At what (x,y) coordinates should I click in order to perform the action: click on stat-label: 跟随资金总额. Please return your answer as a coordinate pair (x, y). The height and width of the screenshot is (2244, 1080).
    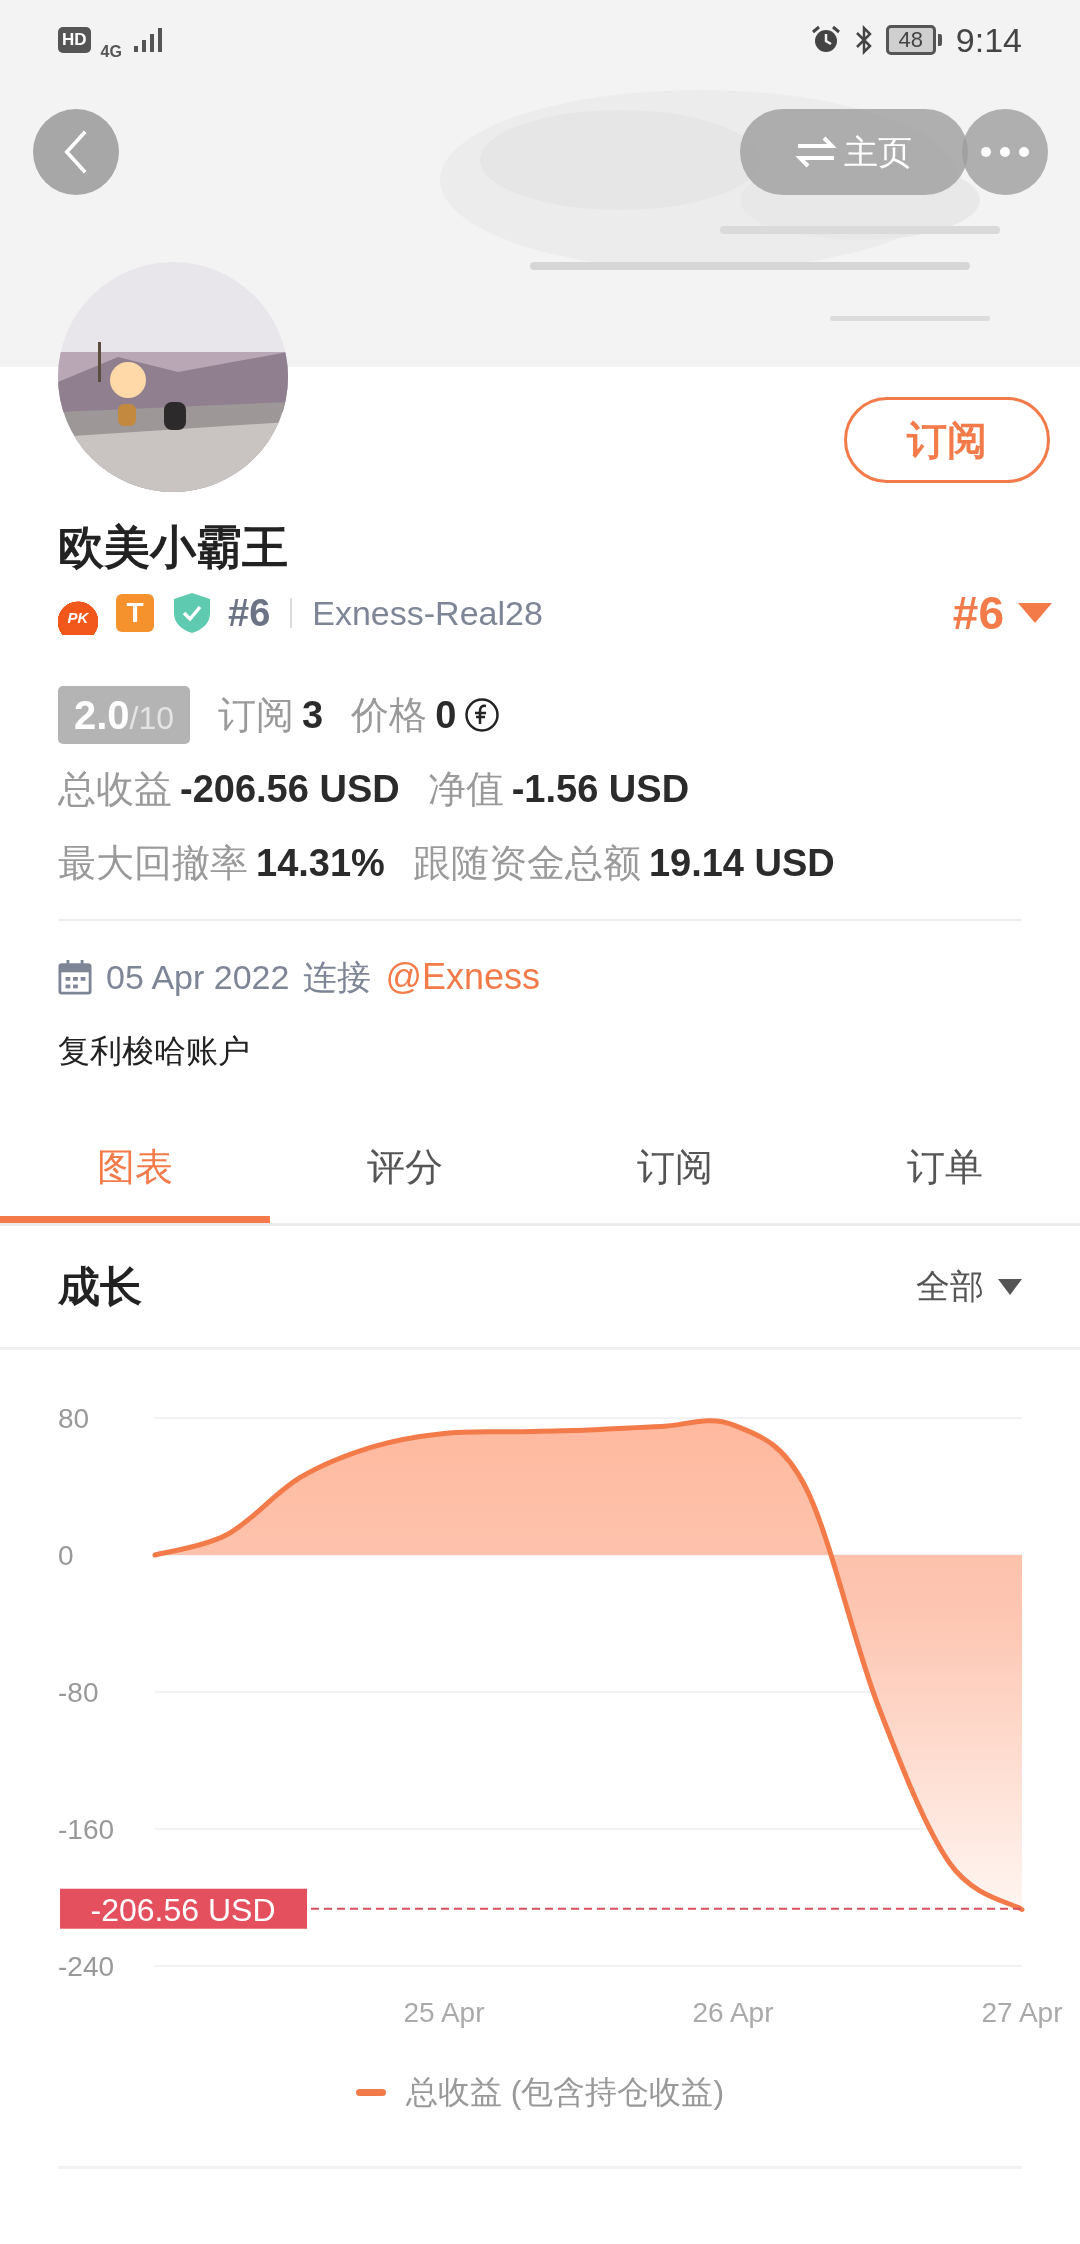
    Looking at the image, I should click on (526, 863).